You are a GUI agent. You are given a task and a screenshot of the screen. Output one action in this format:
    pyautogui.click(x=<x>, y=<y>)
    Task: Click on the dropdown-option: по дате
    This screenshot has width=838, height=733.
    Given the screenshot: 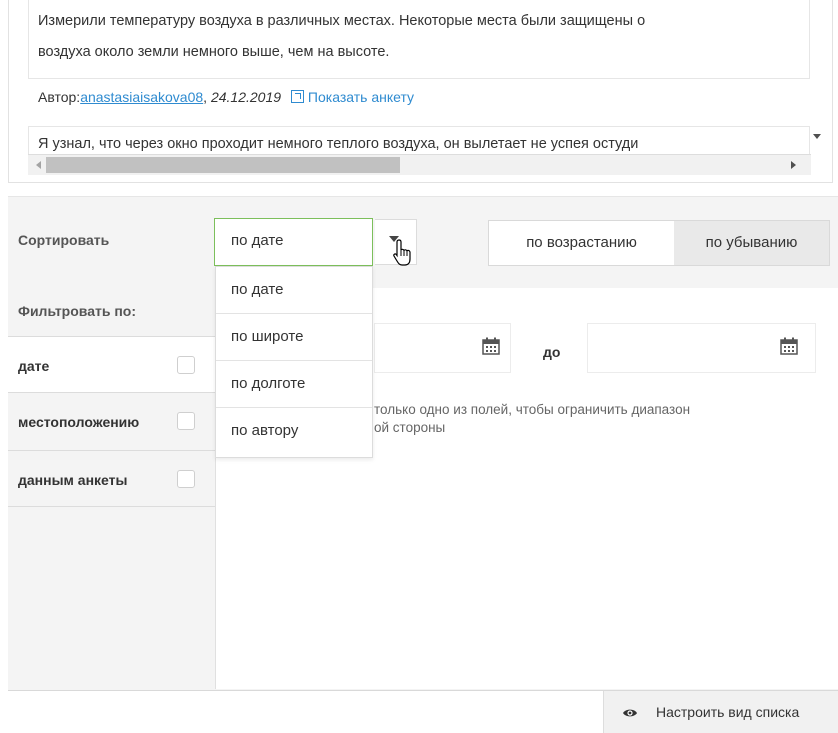 What is the action you would take?
    pyautogui.click(x=294, y=290)
    